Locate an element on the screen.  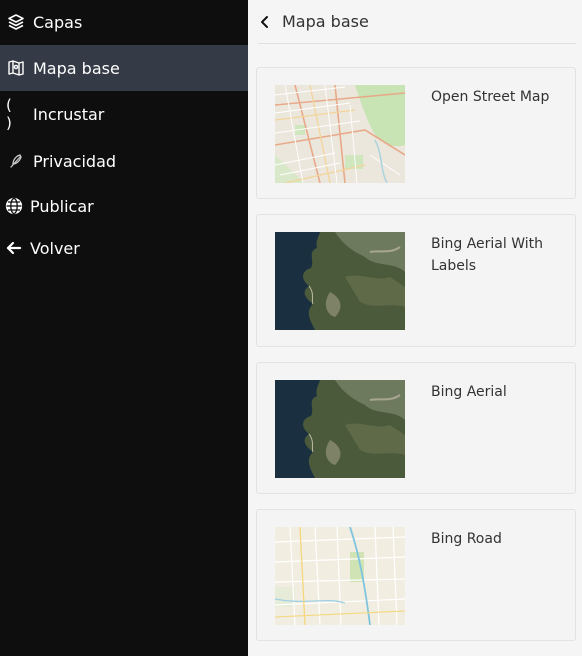
feather-icon is located at coordinates (16, 161).